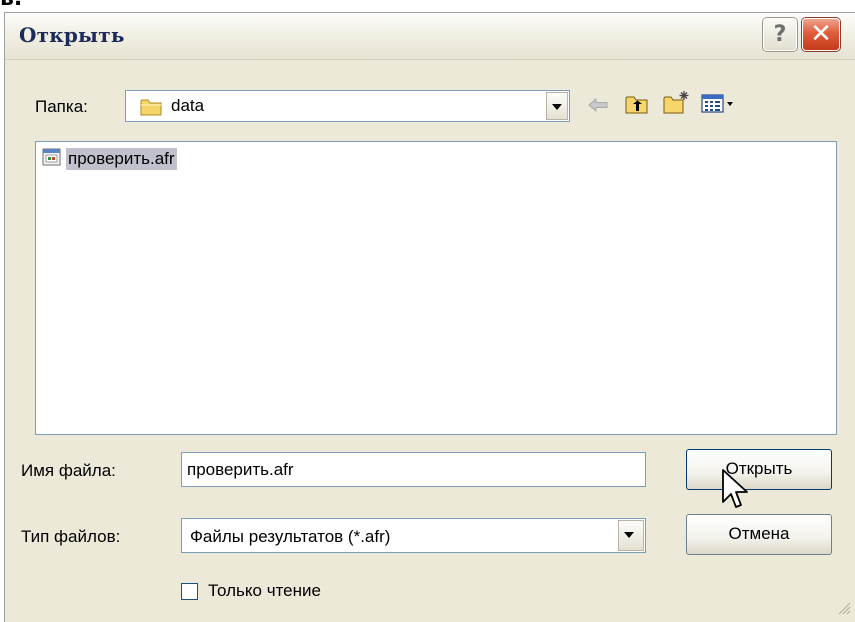  I want to click on close-button: ✕, so click(821, 34).